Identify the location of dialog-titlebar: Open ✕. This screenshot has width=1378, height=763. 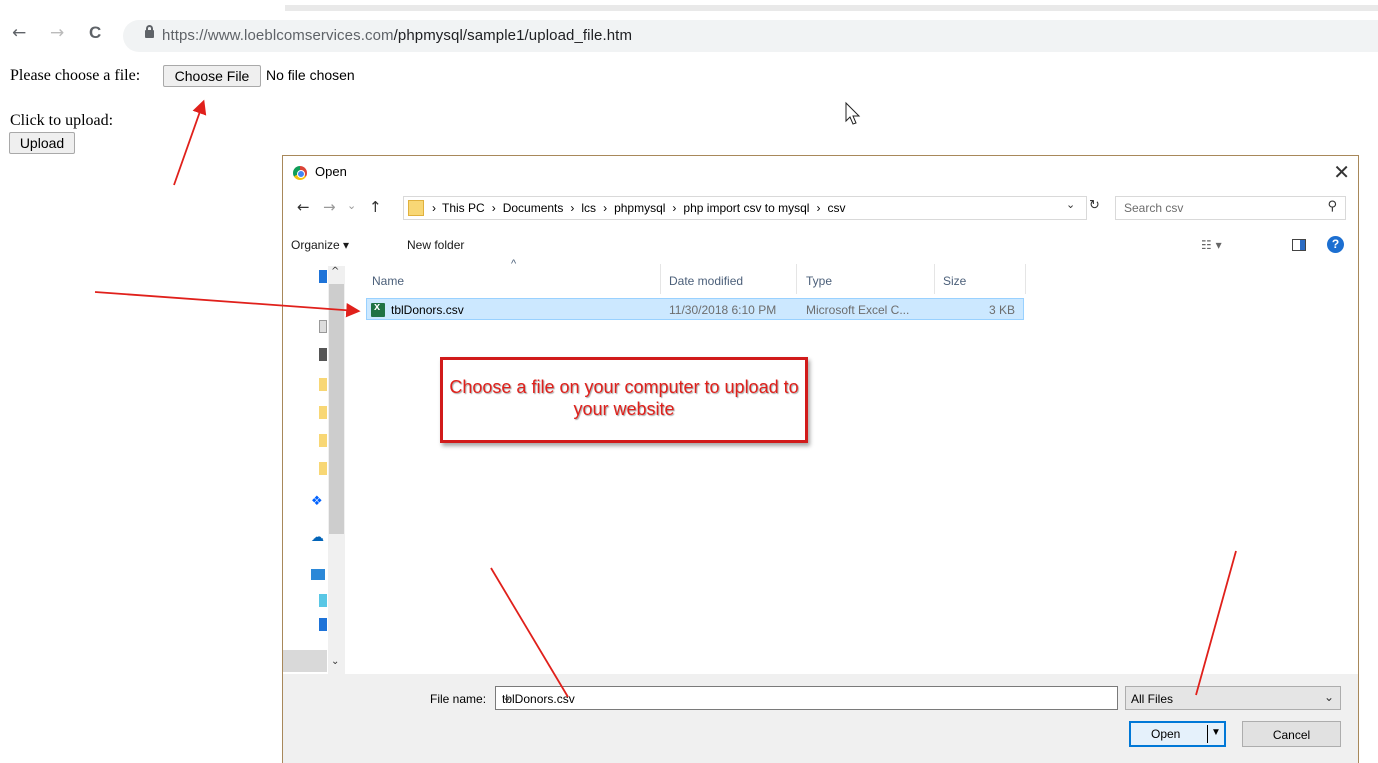
(820, 173).